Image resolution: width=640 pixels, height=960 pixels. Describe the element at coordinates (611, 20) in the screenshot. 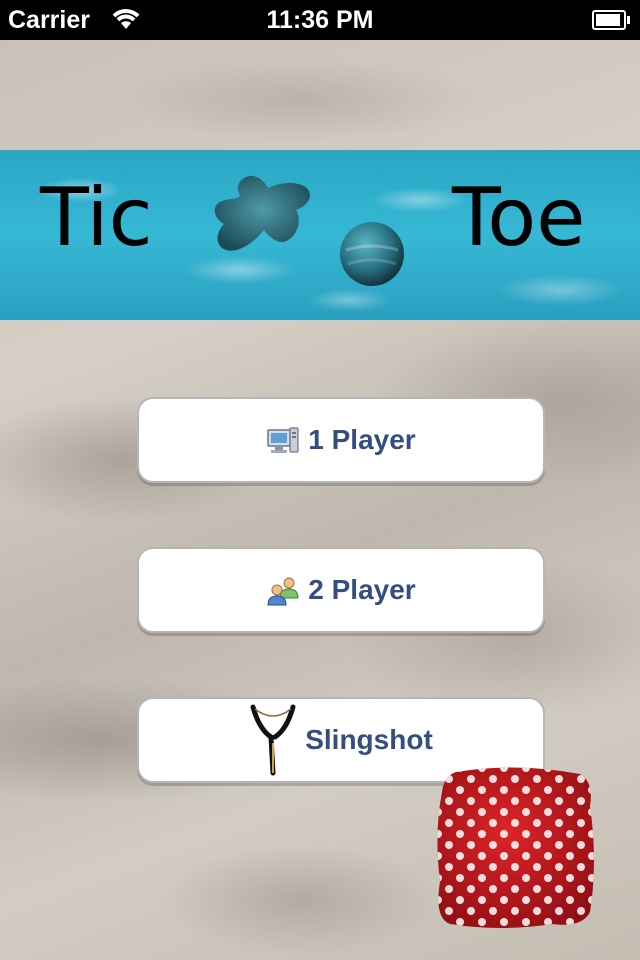

I see `battery-icon` at that location.